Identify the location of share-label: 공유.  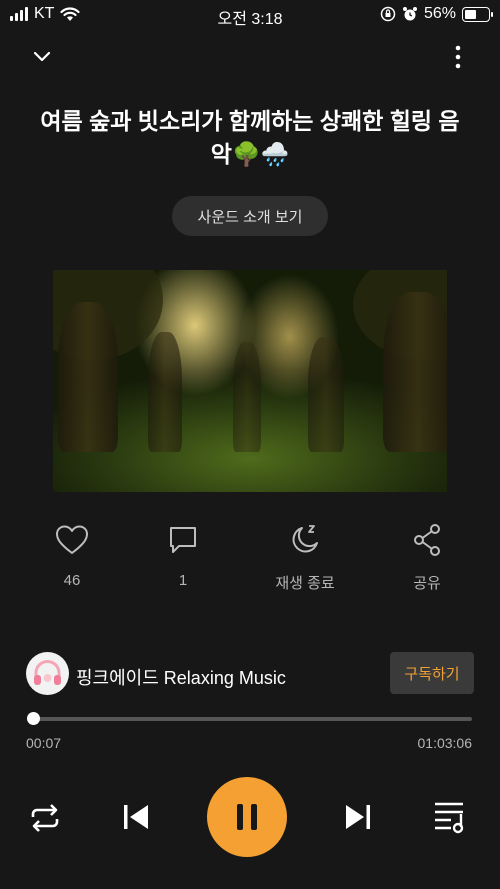
(427, 583).